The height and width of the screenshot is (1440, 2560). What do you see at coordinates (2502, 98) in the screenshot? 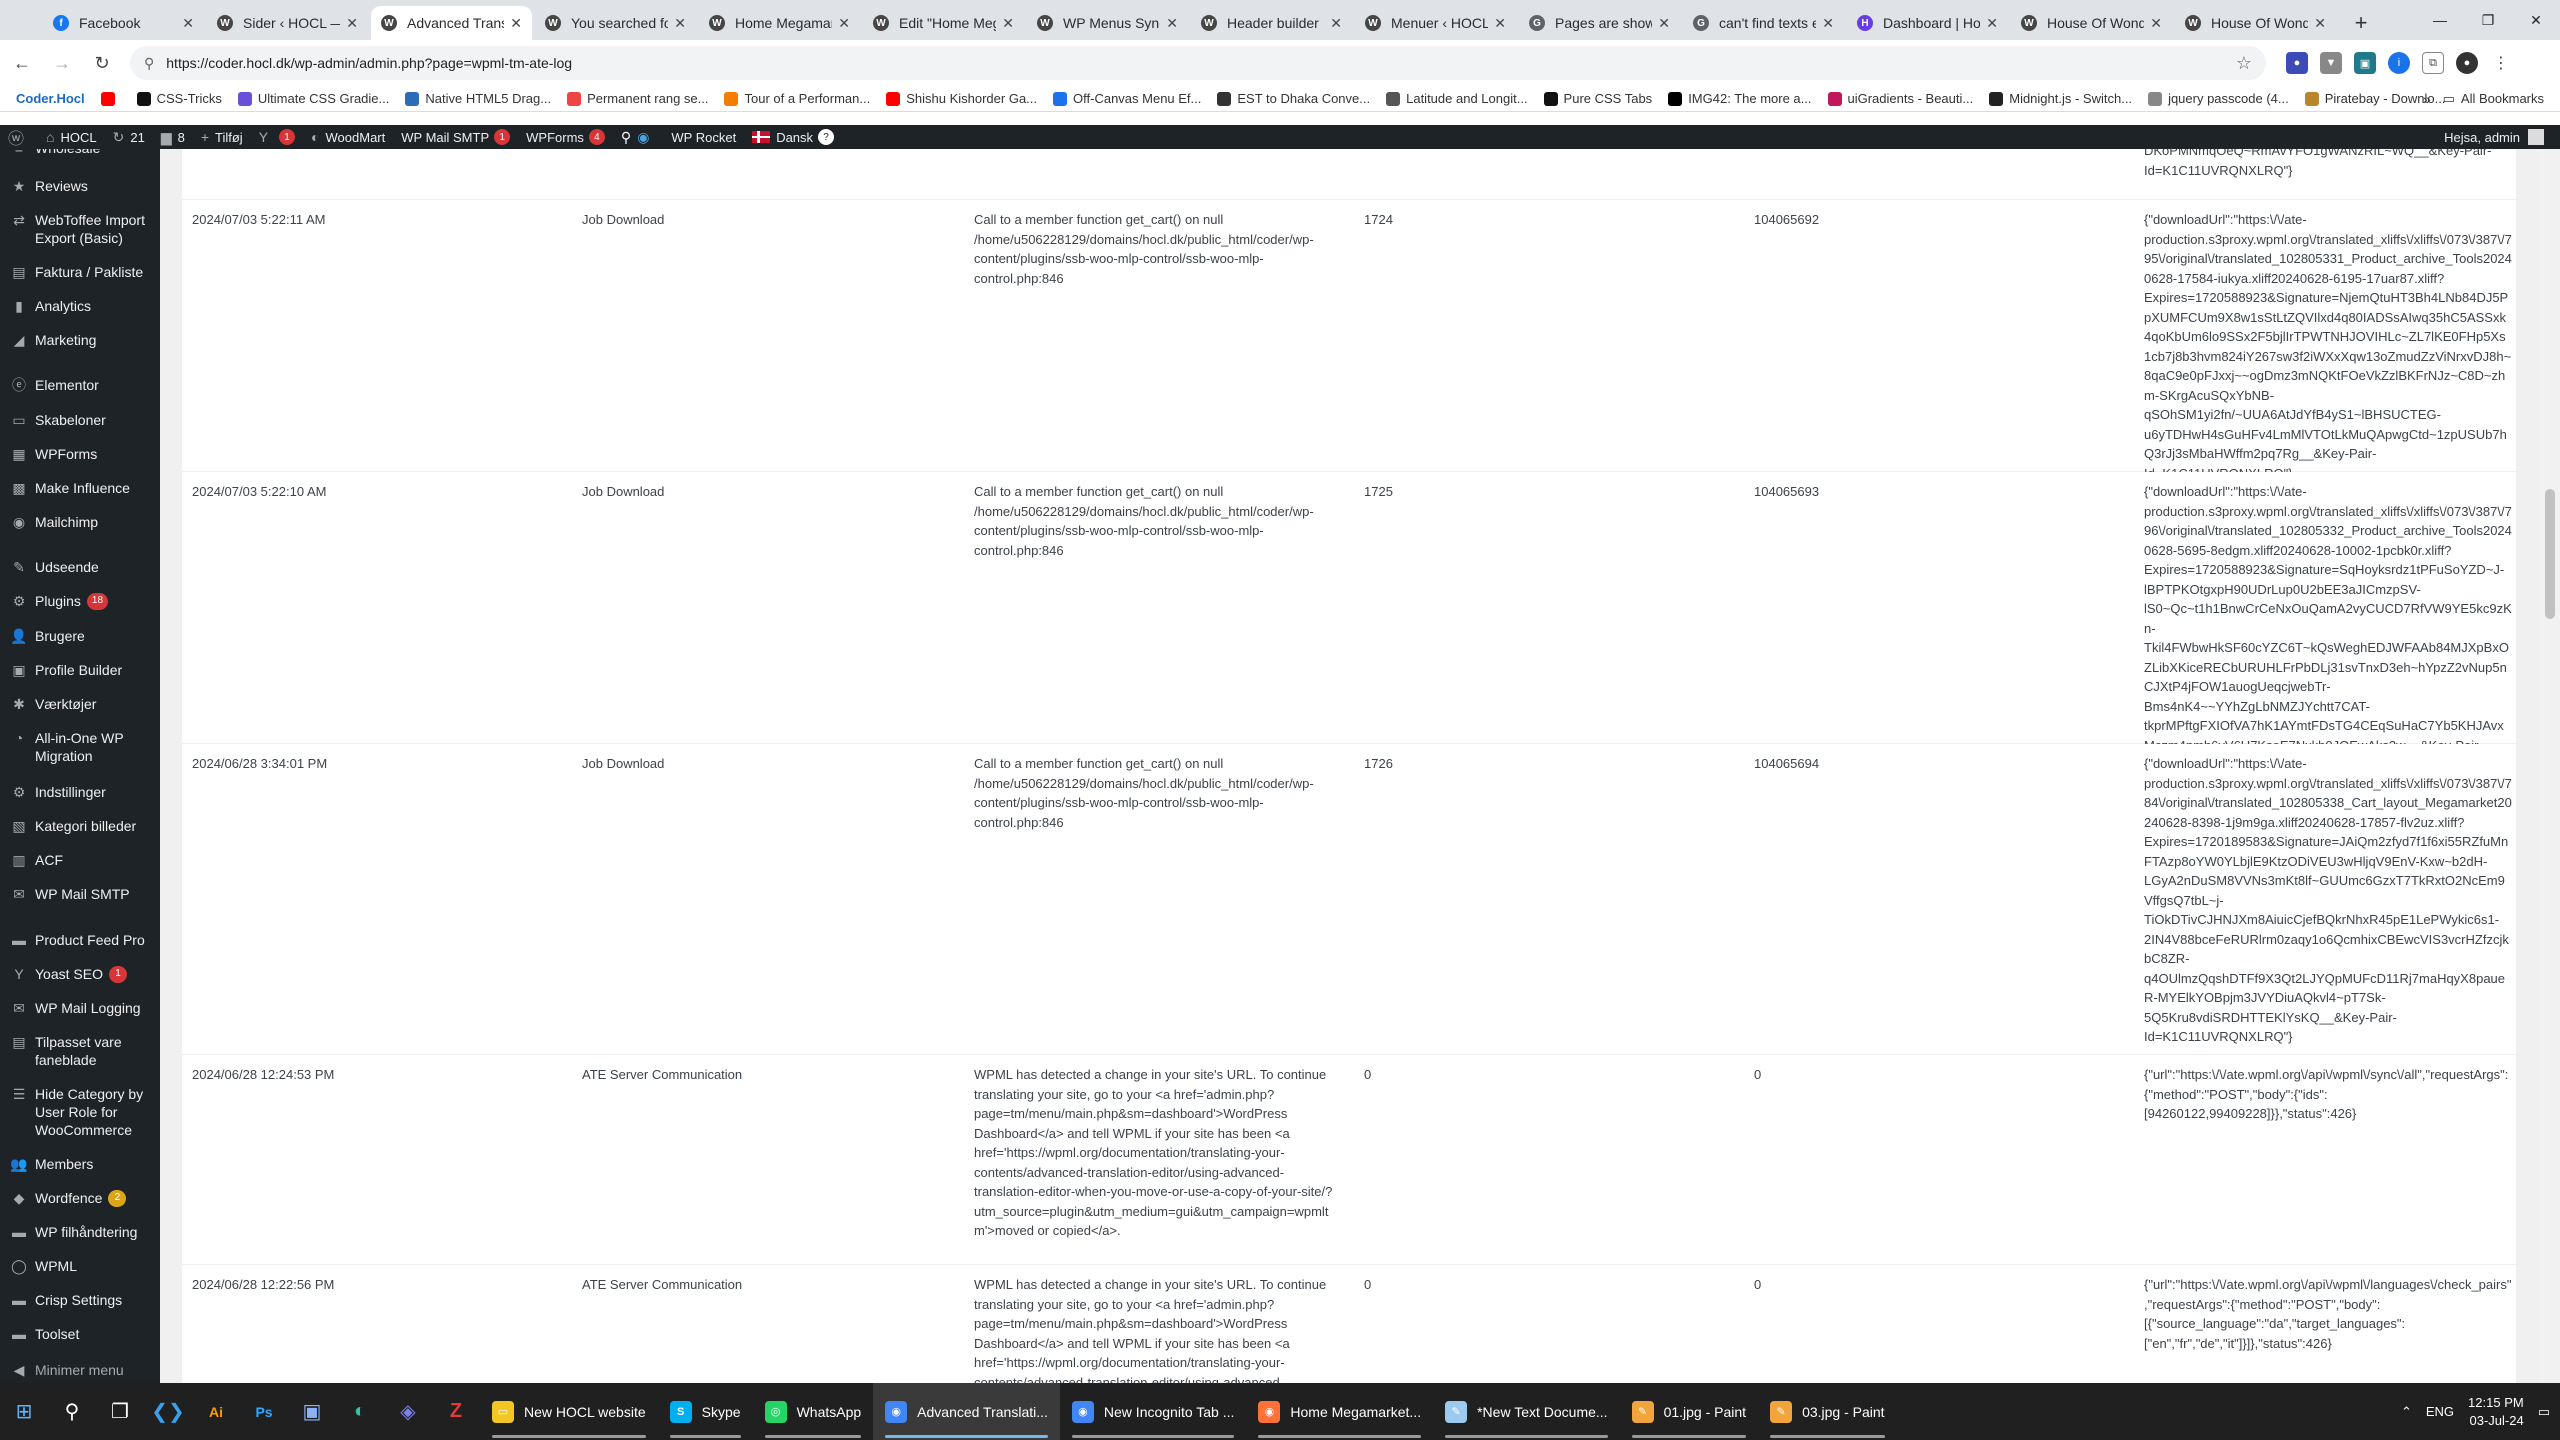
I see `all-bookmarks-label: All Bookmarks` at bounding box center [2502, 98].